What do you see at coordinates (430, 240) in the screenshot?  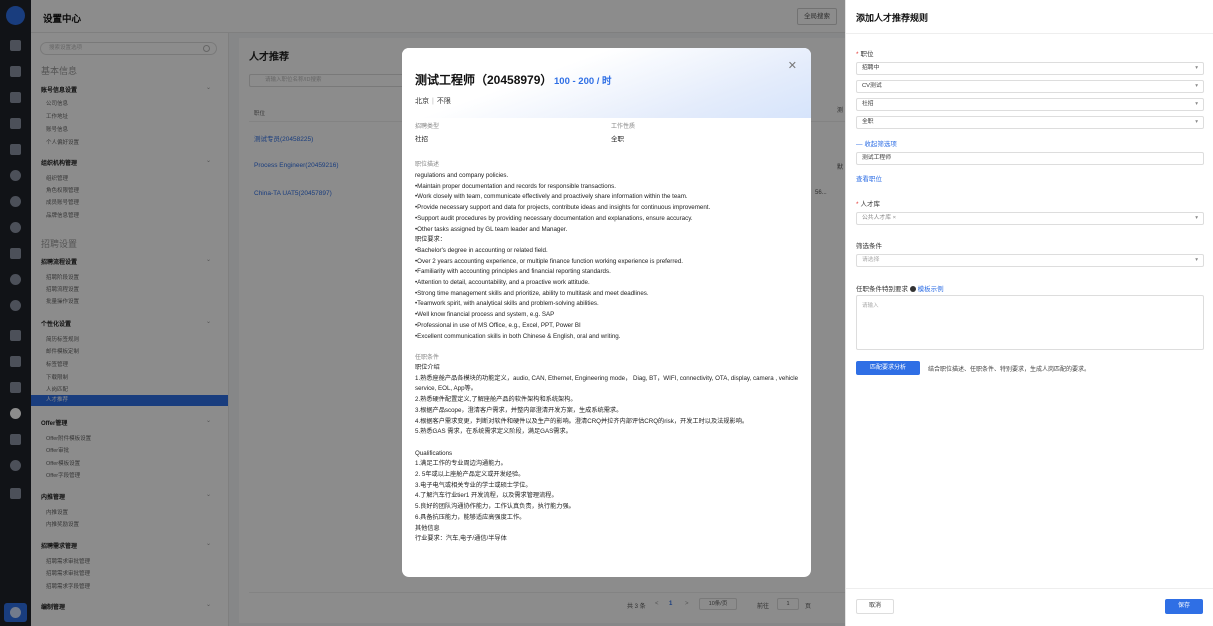 I see `text-line: 职位要求：` at bounding box center [430, 240].